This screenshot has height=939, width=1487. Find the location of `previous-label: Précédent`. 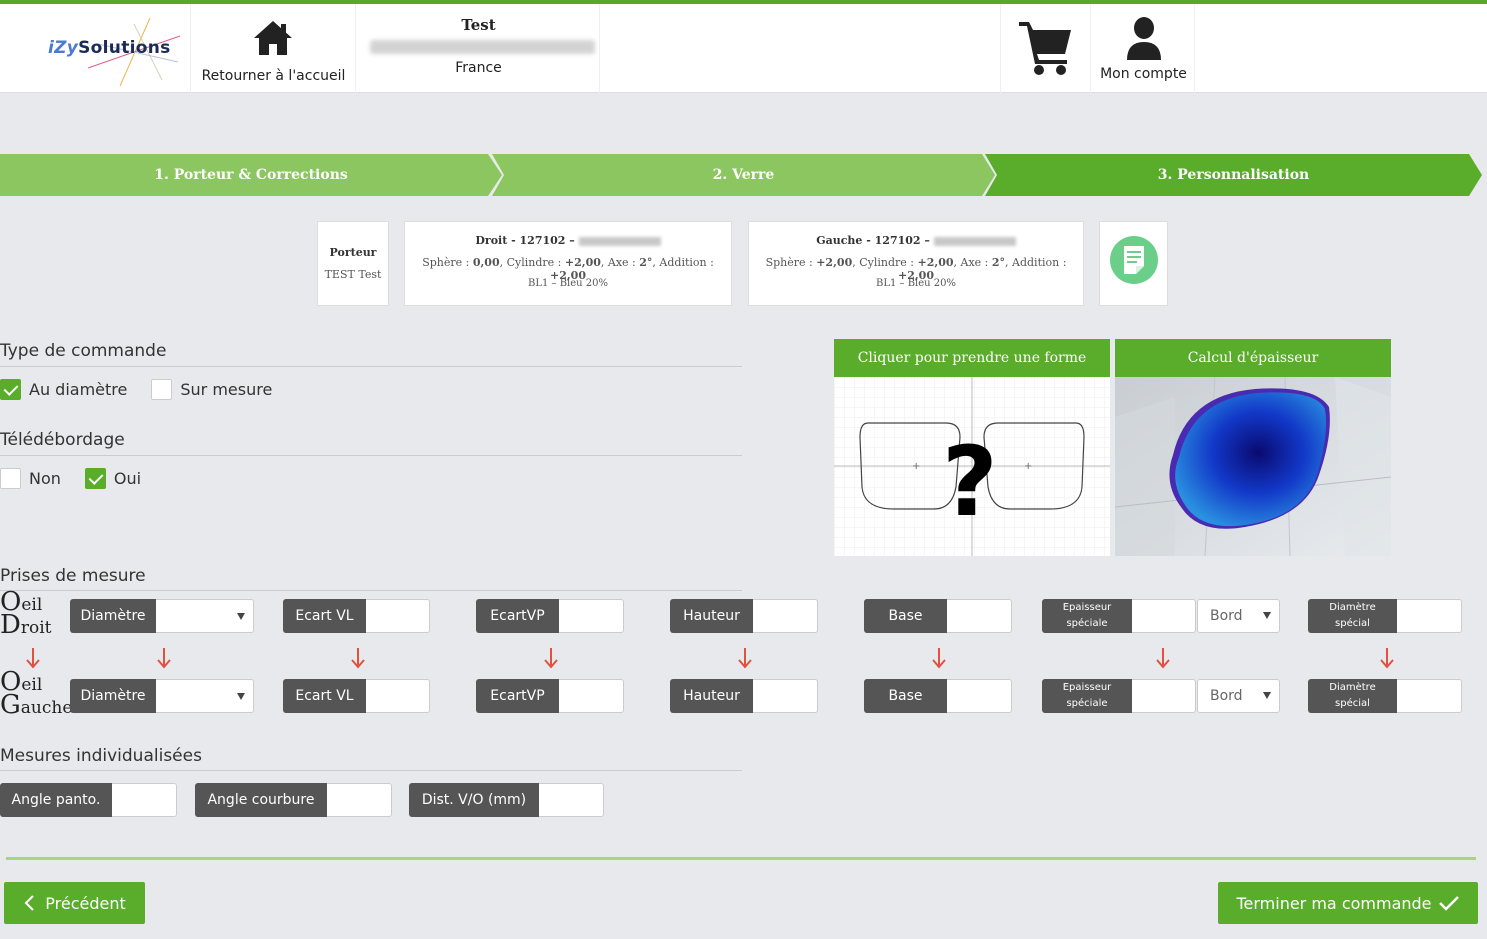

previous-label: Précédent is located at coordinates (85, 903).